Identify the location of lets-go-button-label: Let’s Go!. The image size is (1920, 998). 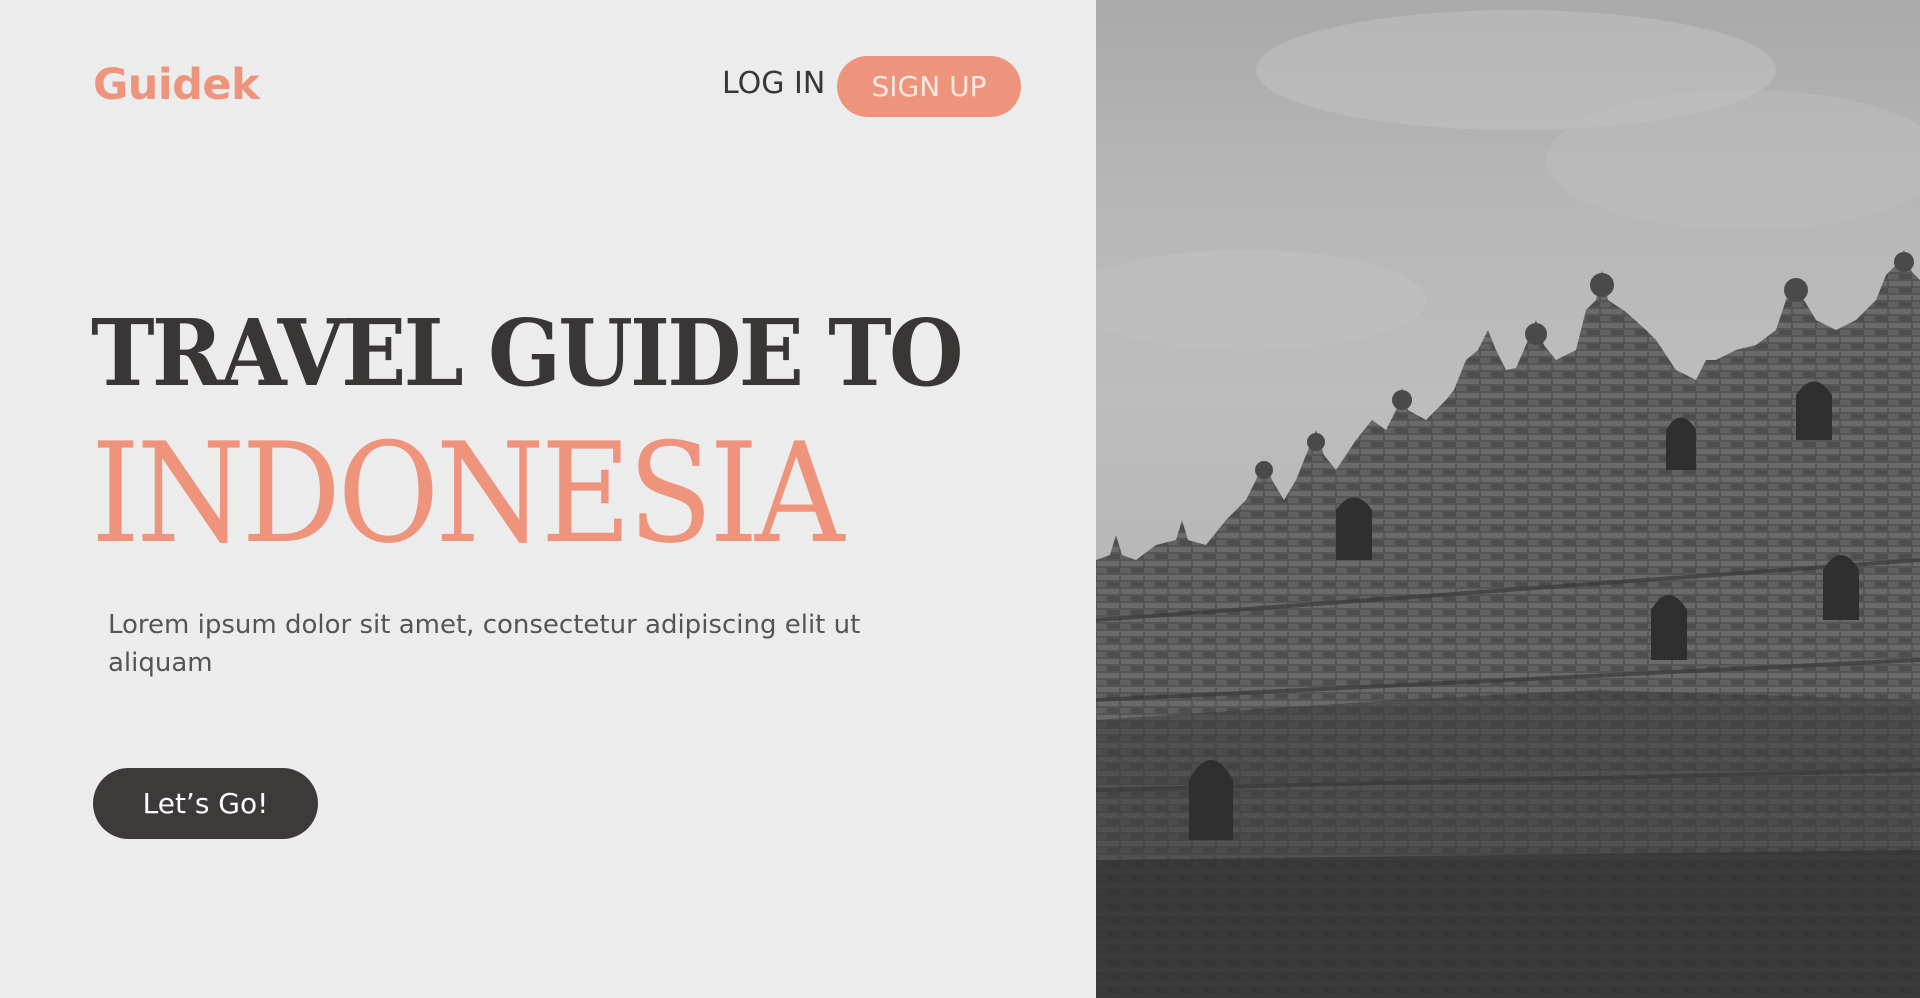
(205, 803).